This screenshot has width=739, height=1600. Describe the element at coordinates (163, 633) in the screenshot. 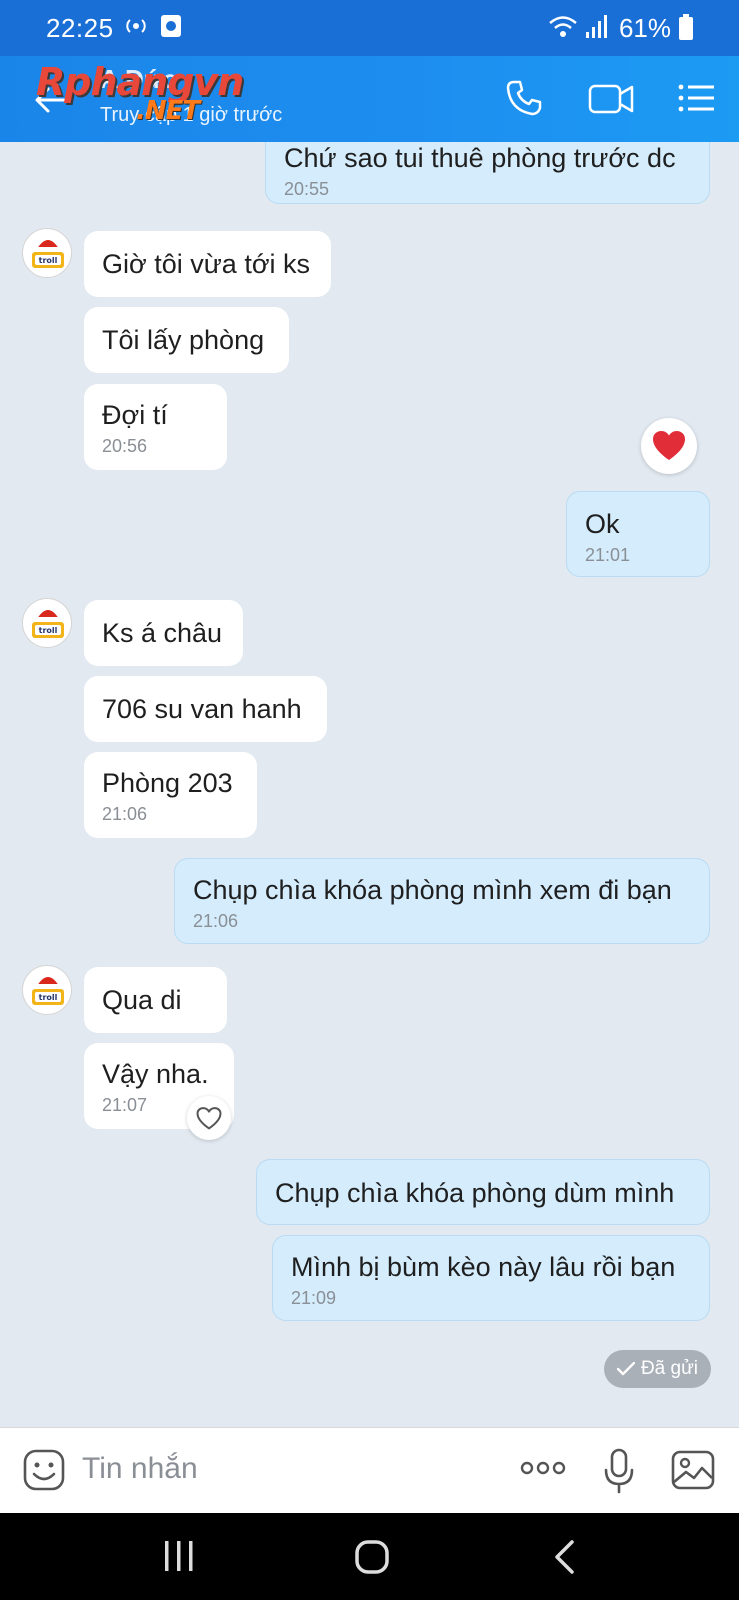

I see `message-bubble-incoming: Ks á châu` at that location.